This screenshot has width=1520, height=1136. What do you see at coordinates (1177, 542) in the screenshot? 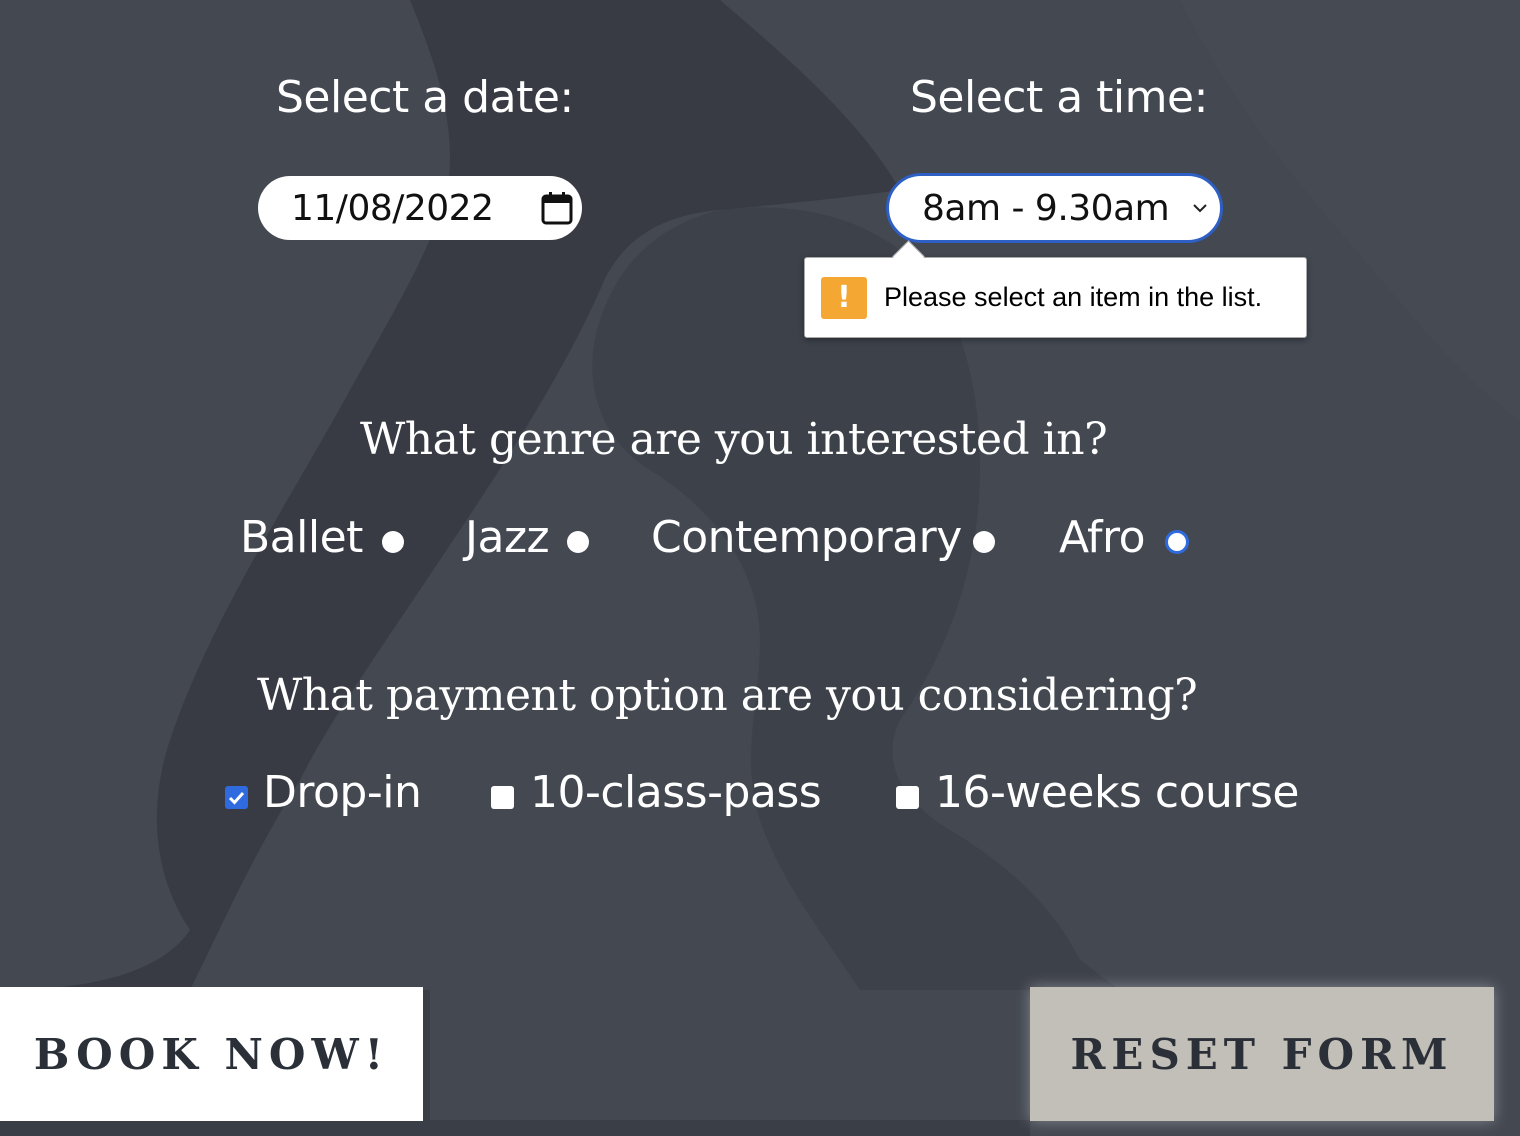
I see `radio-afro` at bounding box center [1177, 542].